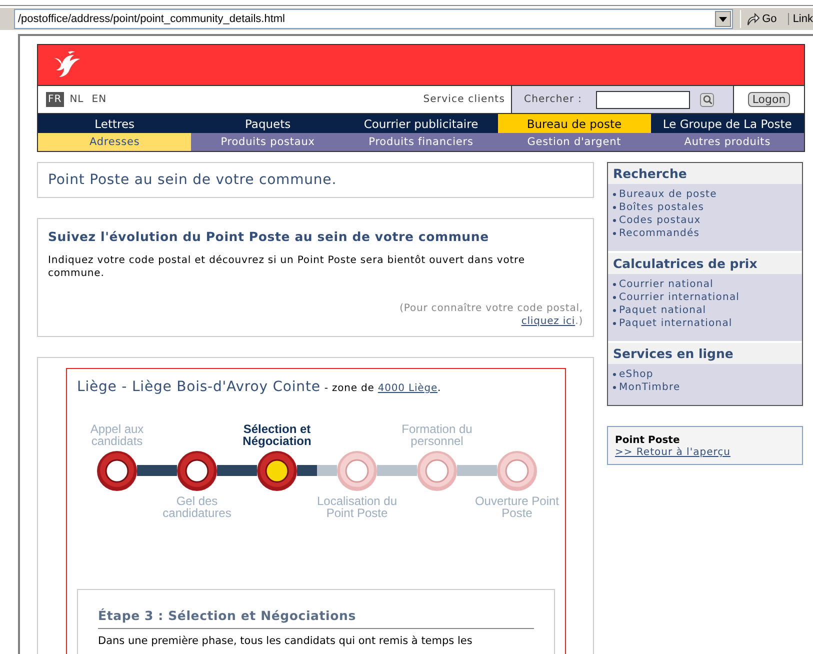 Image resolution: width=813 pixels, height=654 pixels. I want to click on subnav-tab: Gestion d'argent, so click(574, 142).